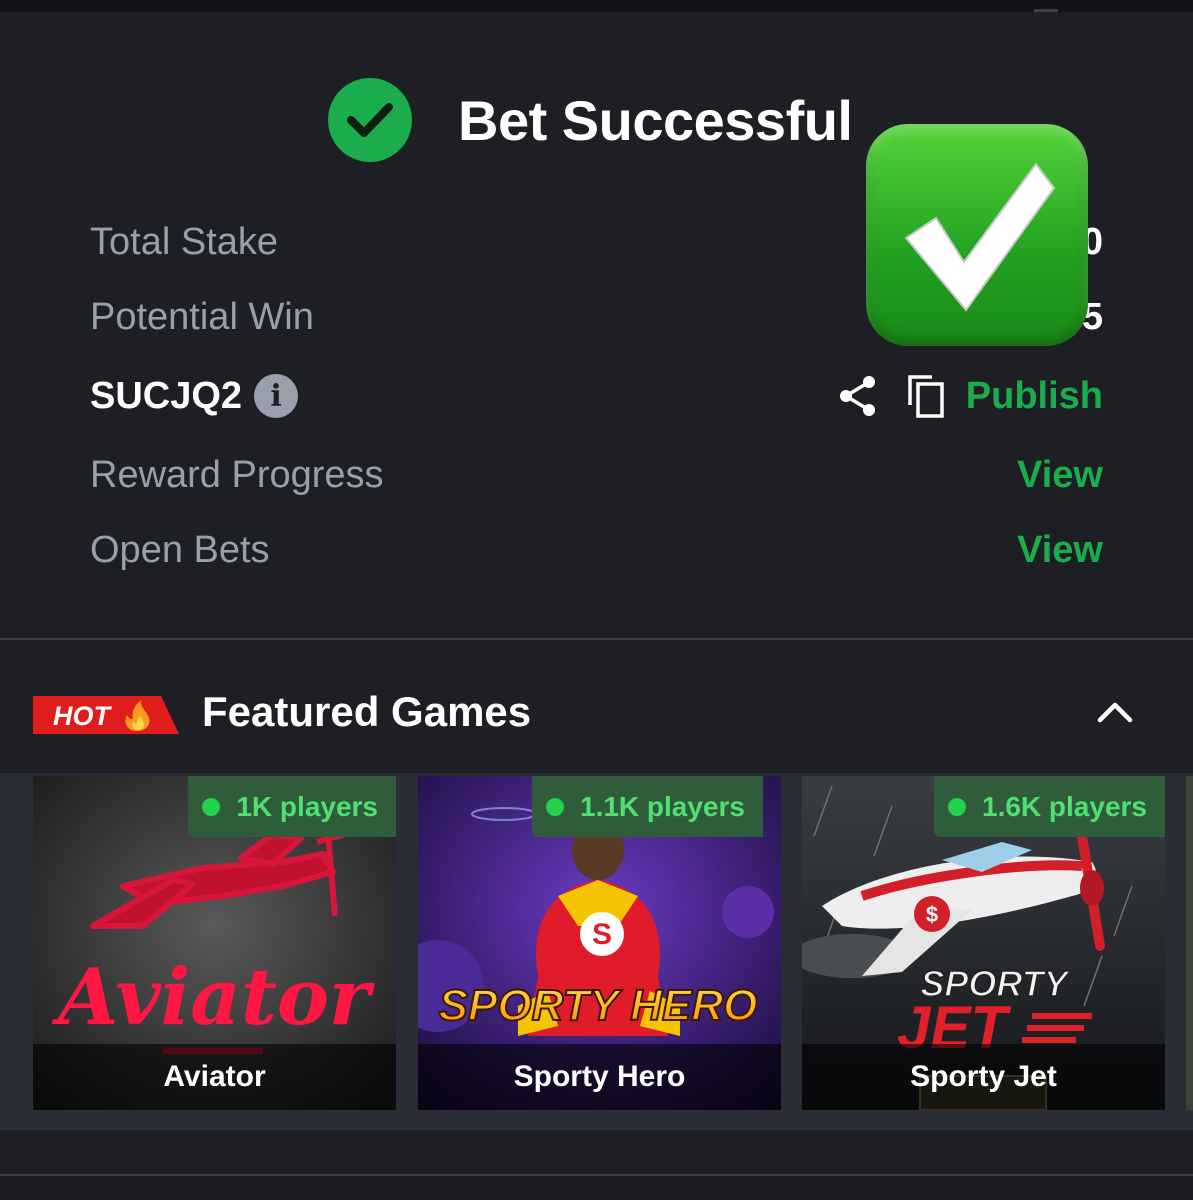  I want to click on booking-code: SUCJQ2, so click(166, 395).